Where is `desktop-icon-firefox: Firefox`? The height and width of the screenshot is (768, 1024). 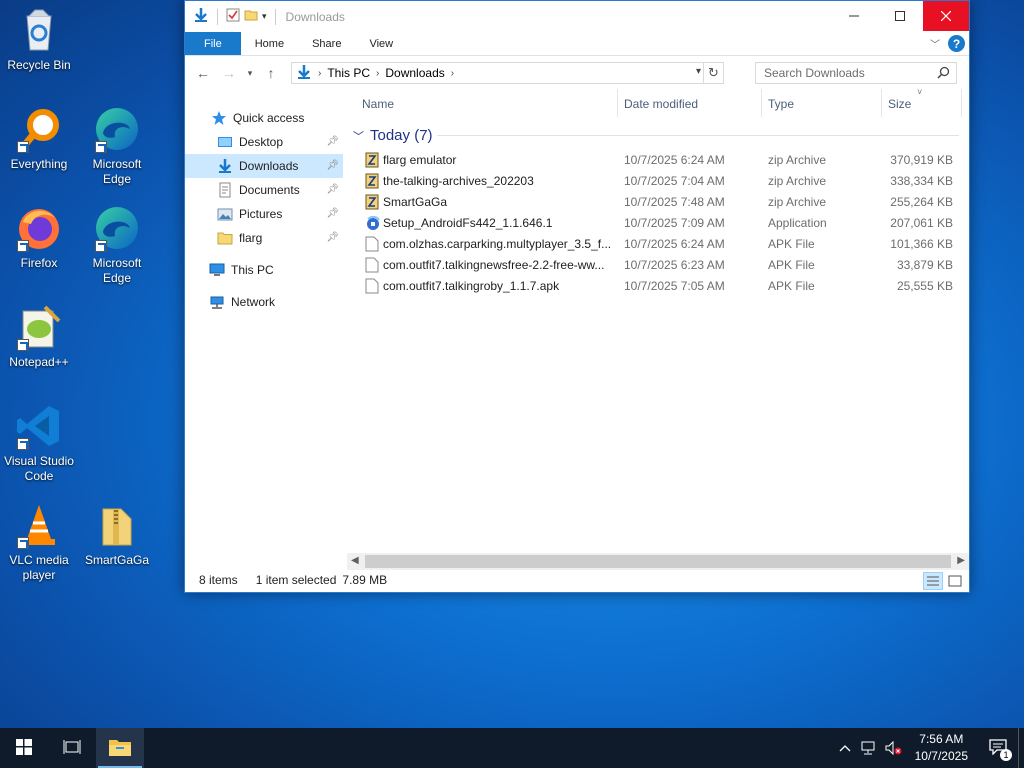
desktop-icon-firefox: Firefox is located at coordinates (39, 237).